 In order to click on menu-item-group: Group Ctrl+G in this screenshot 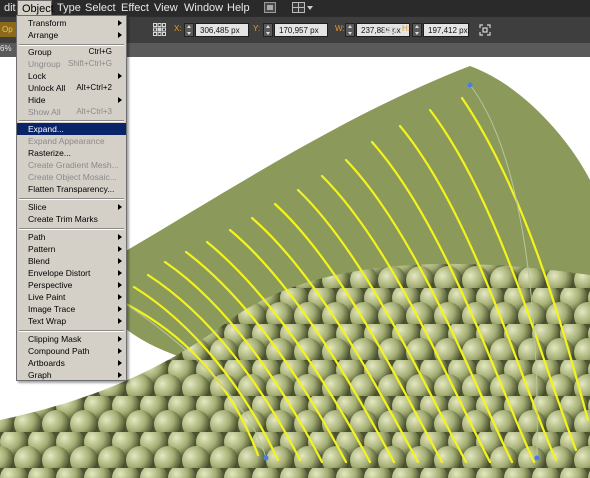, I will do `click(71, 52)`.